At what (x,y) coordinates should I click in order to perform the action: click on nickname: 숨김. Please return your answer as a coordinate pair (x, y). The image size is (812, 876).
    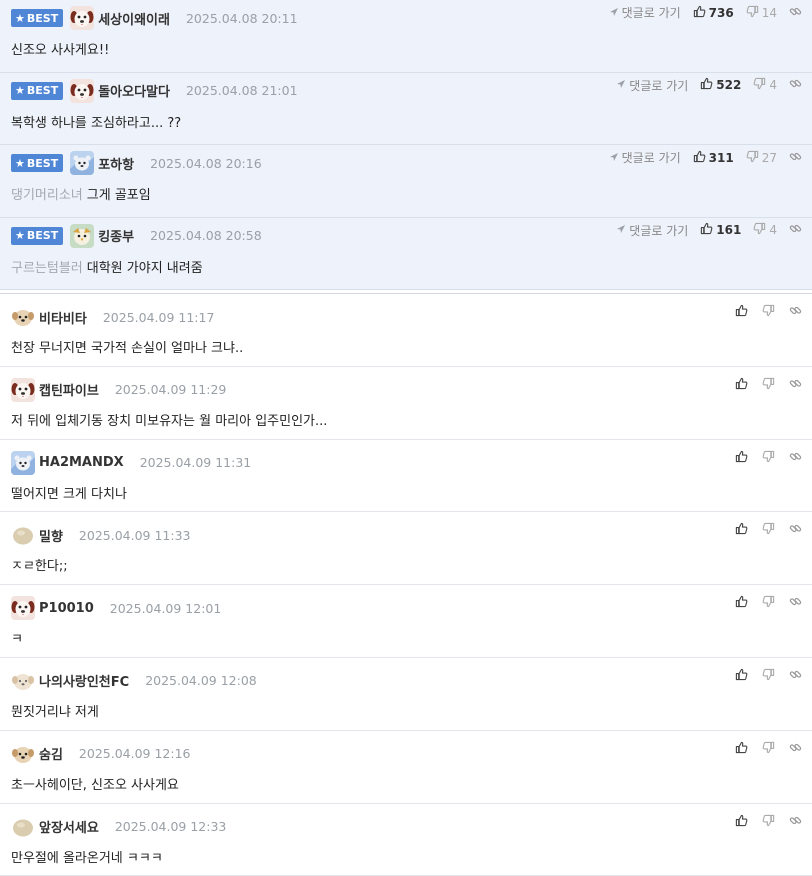
    Looking at the image, I should click on (51, 753).